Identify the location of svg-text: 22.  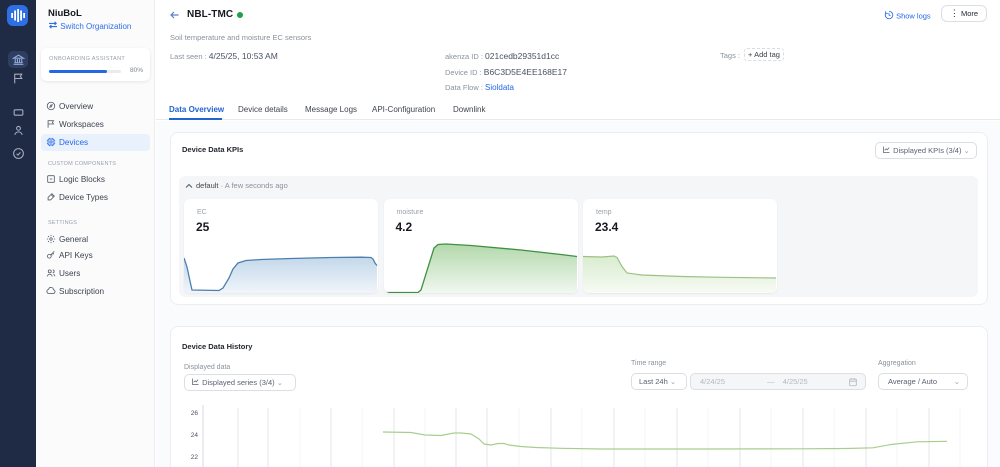
(195, 457).